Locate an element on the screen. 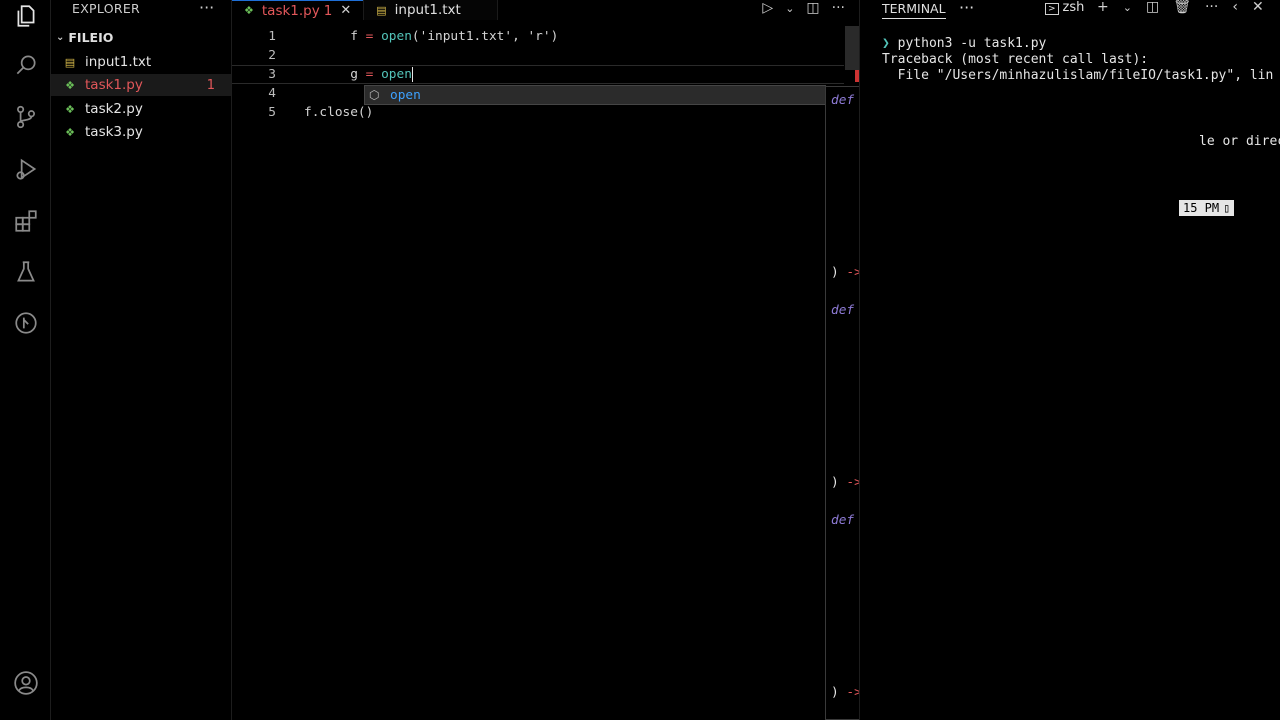 This screenshot has height=720, width=1280. search-icon is located at coordinates (26, 65).